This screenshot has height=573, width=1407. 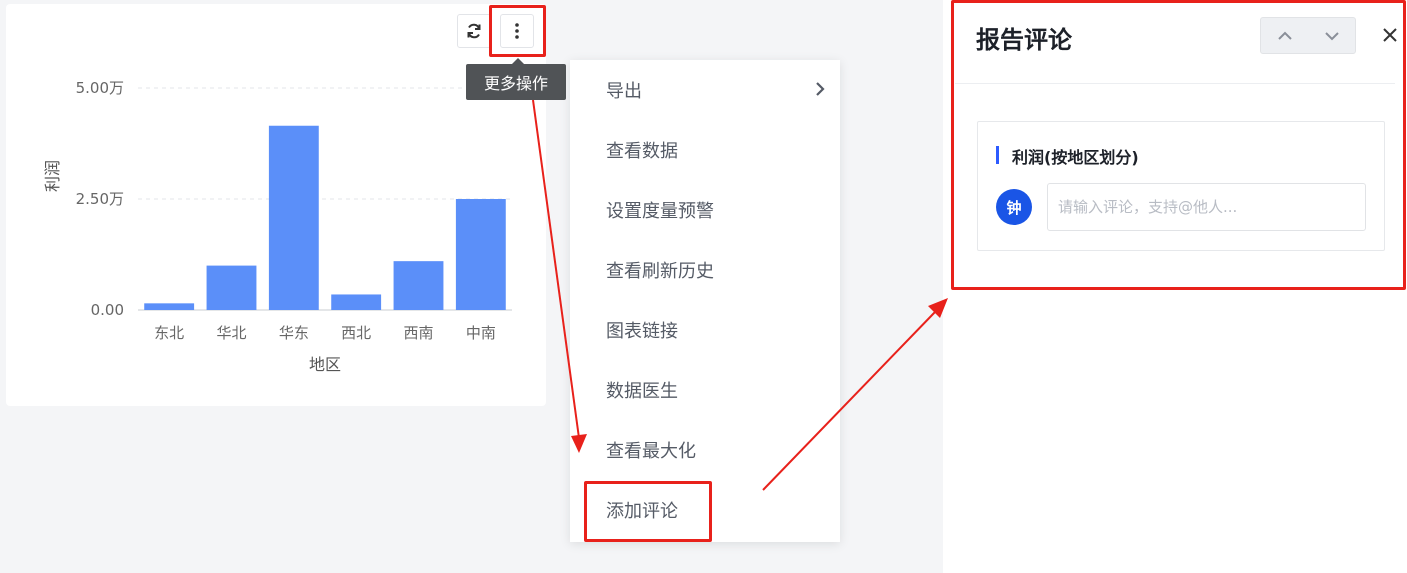 What do you see at coordinates (481, 333) in the screenshot?
I see `x-tick-label: 中南` at bounding box center [481, 333].